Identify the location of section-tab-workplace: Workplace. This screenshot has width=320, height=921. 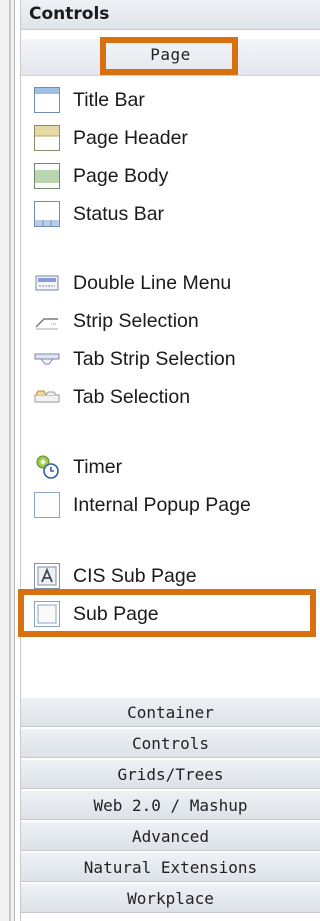
(170, 898).